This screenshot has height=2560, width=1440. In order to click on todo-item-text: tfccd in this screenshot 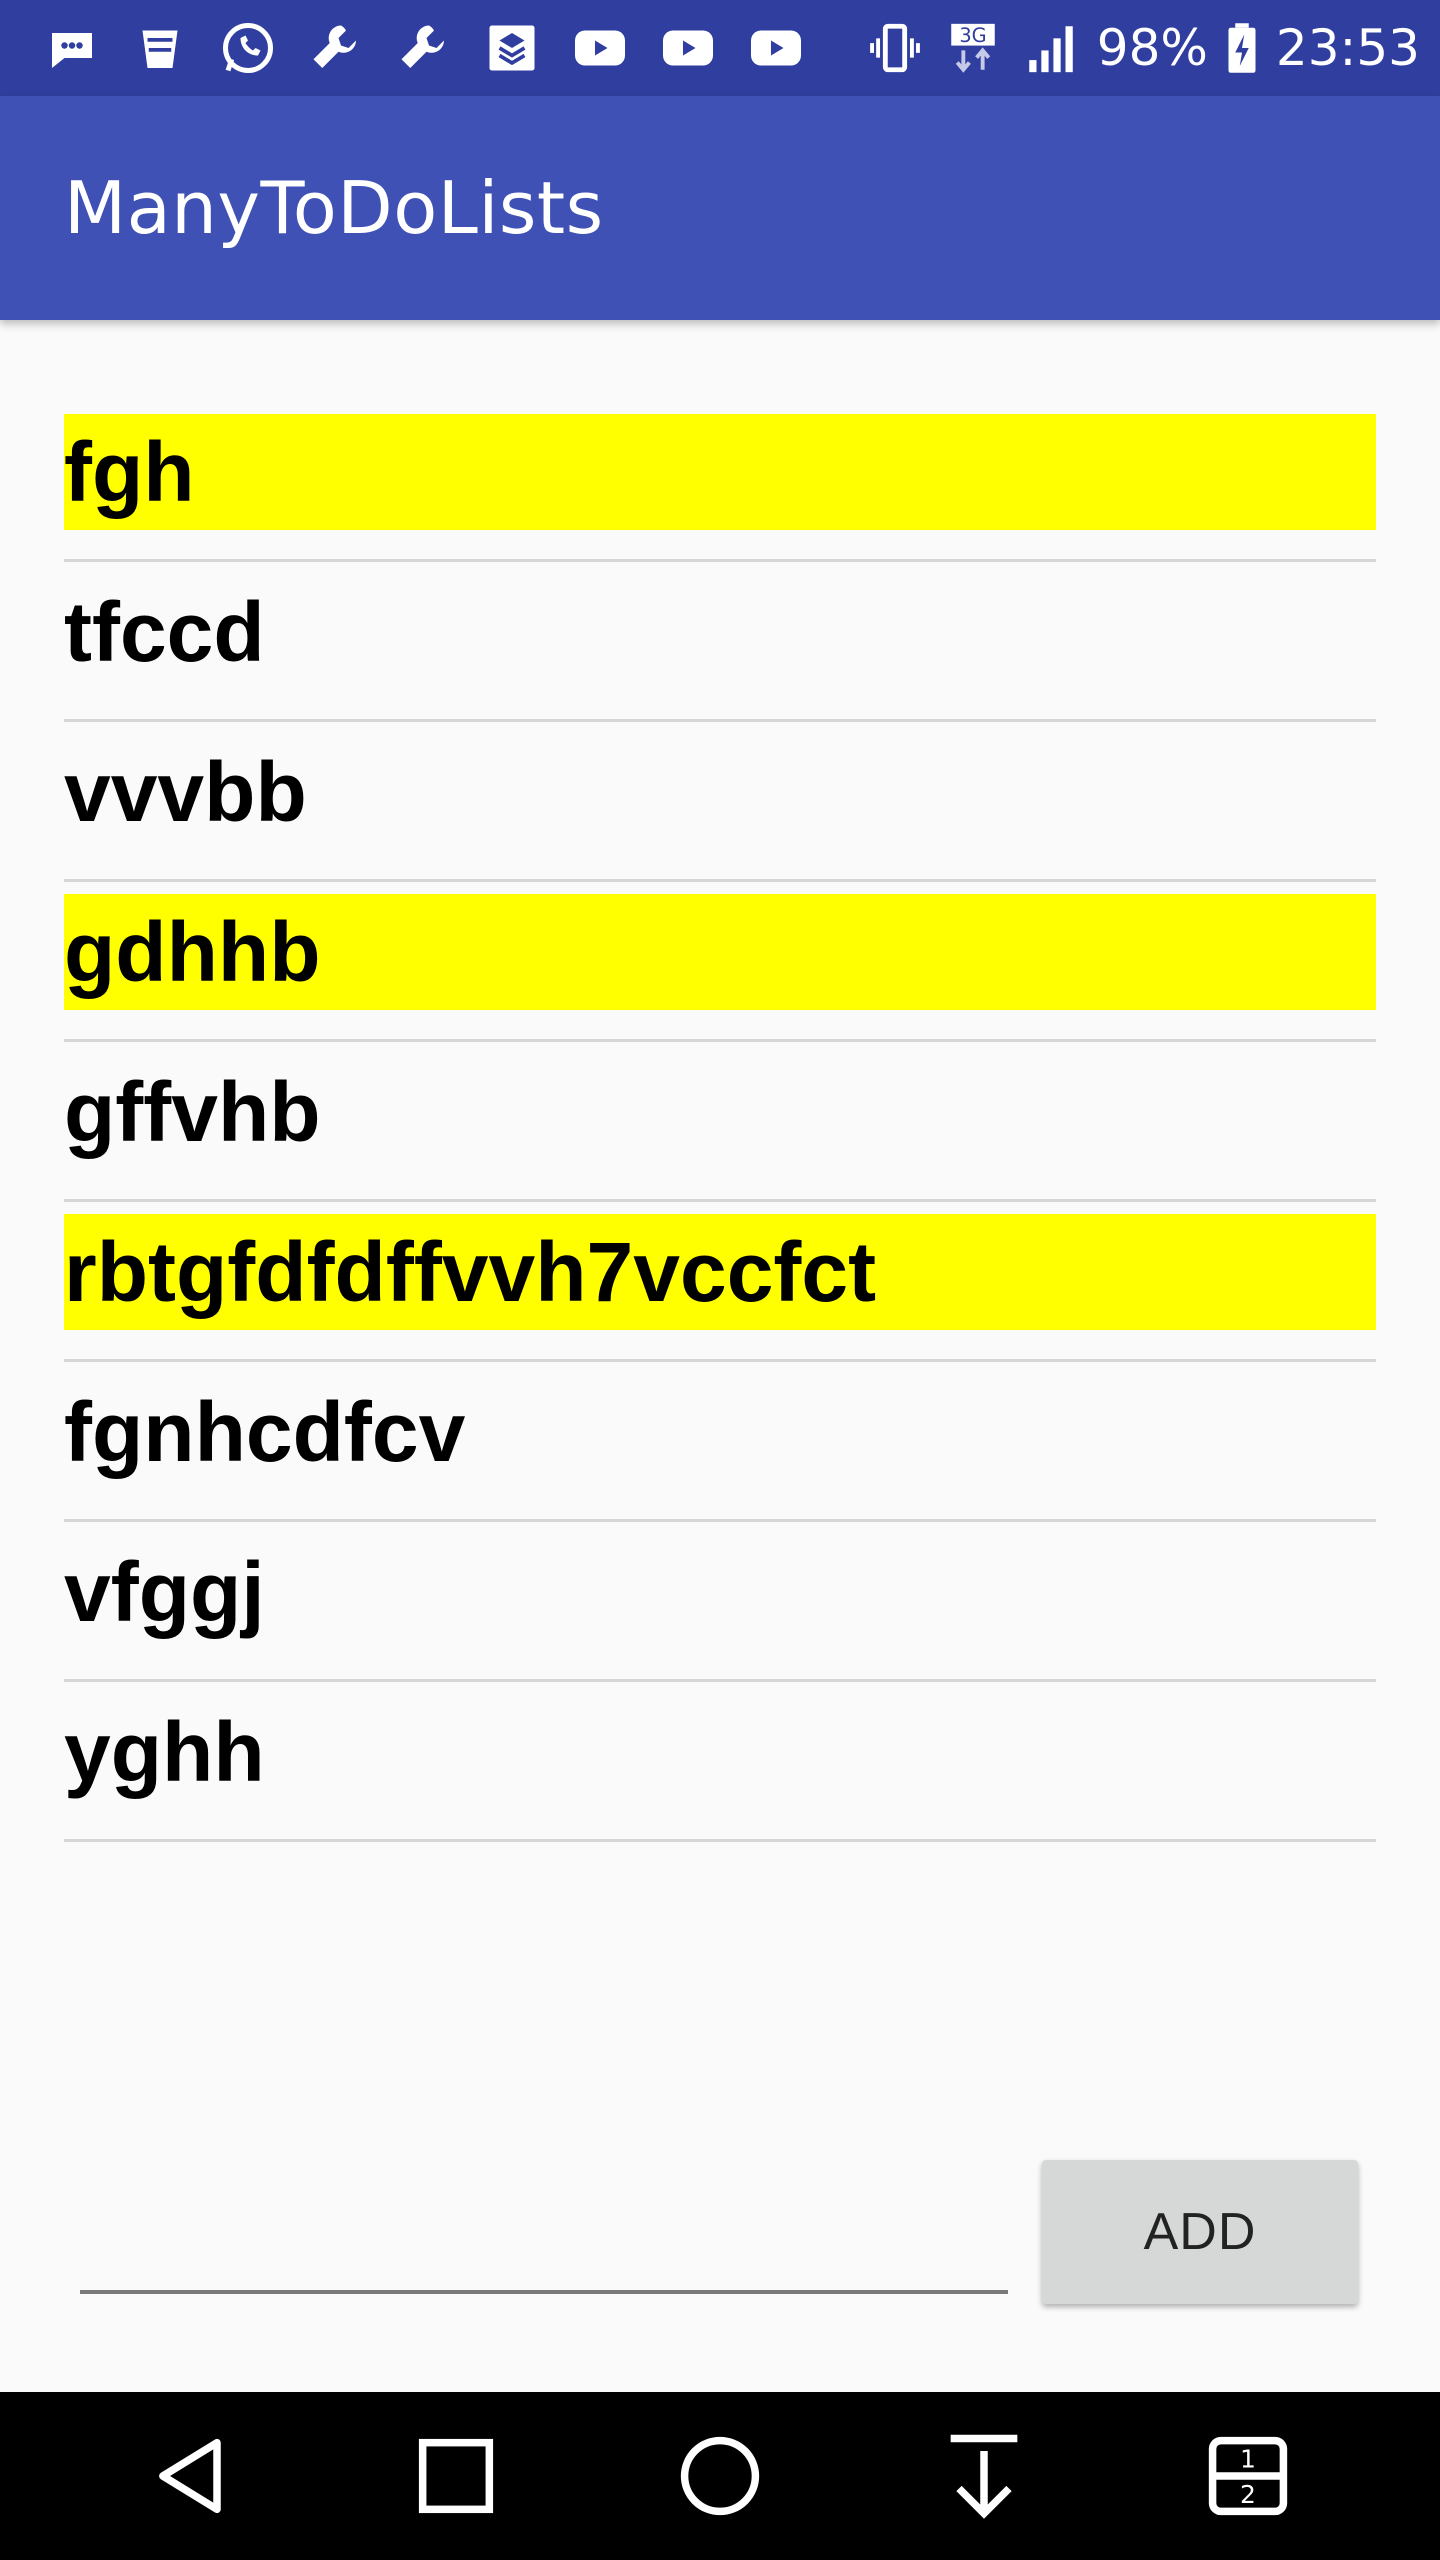, I will do `click(164, 631)`.